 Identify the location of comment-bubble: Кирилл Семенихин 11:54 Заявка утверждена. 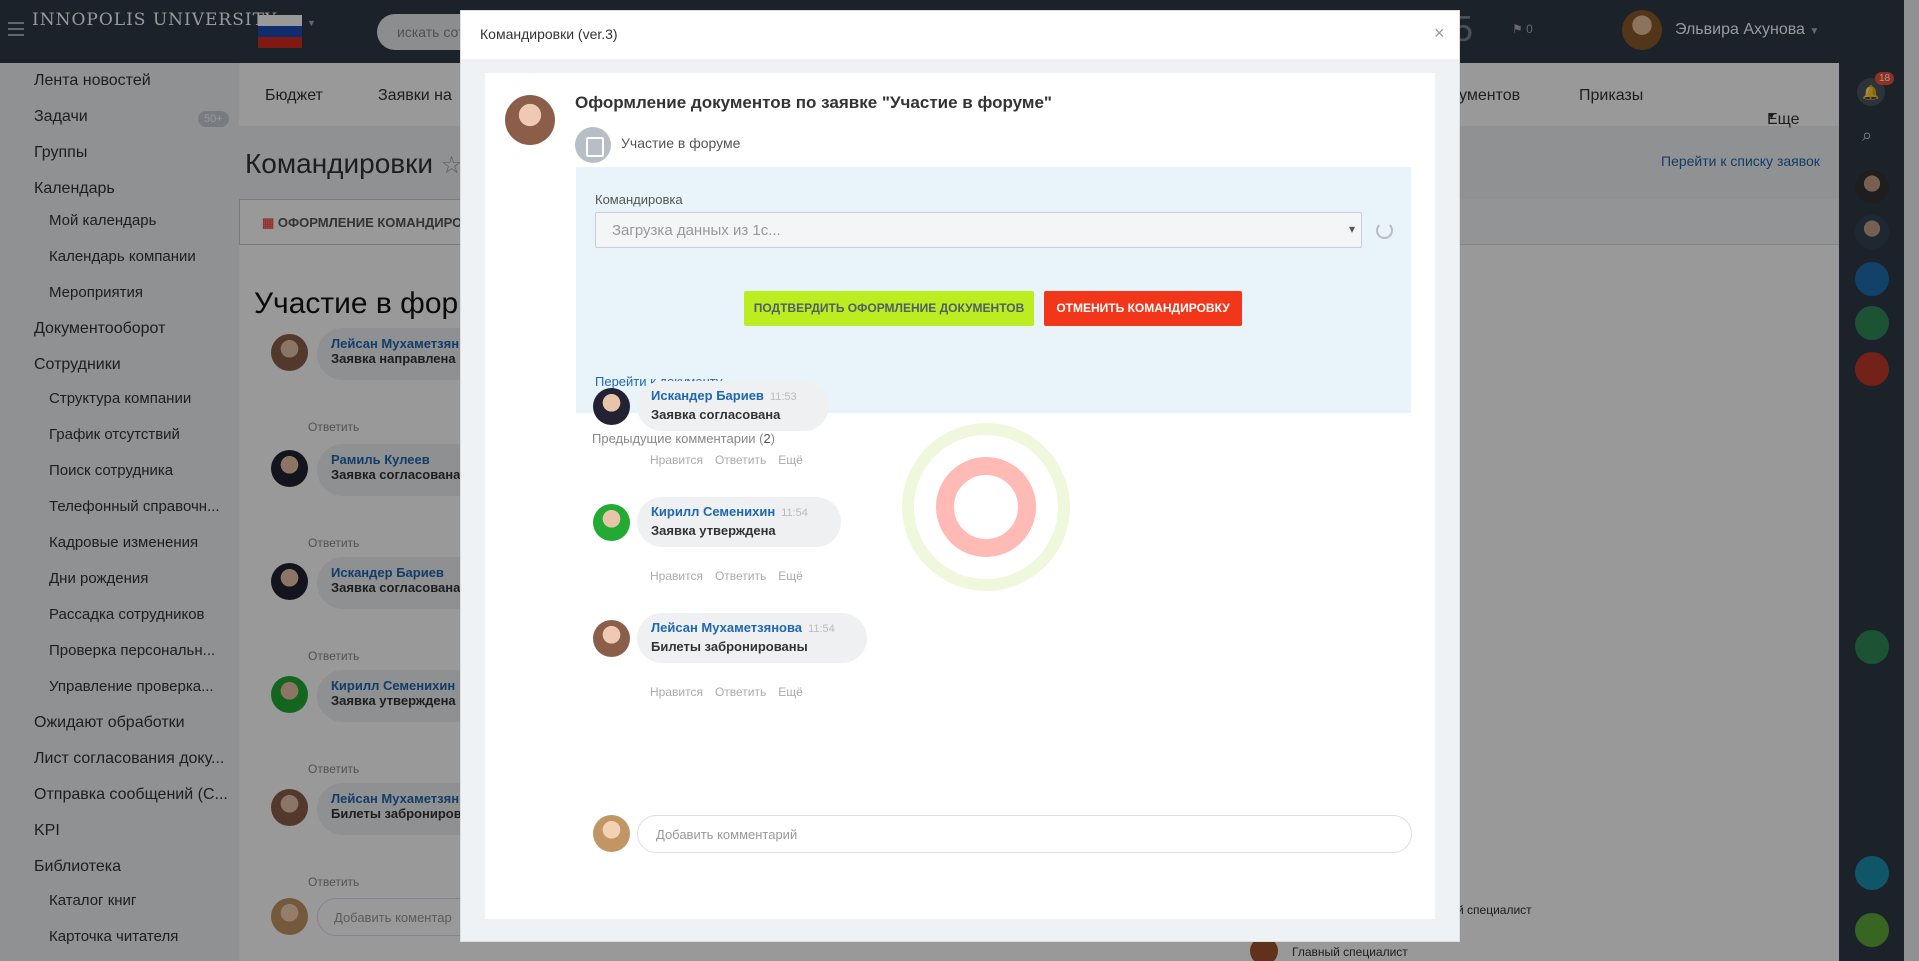
(739, 522).